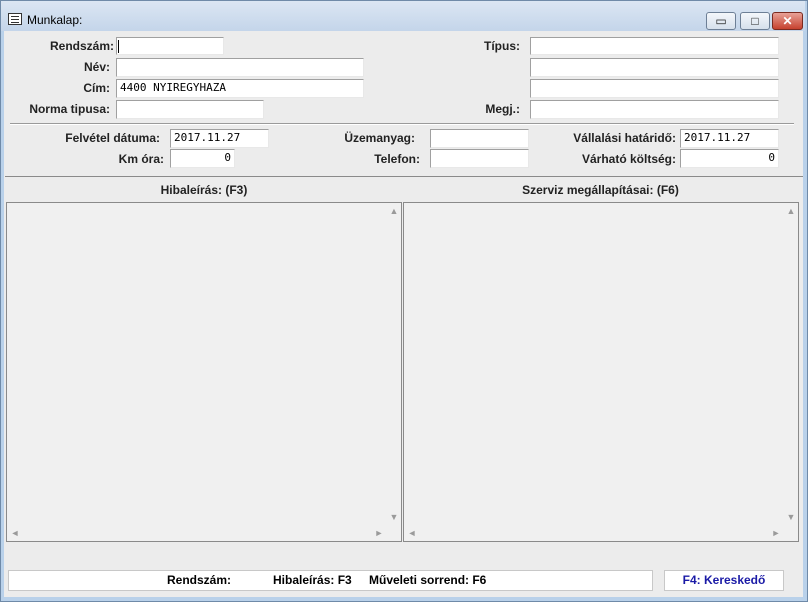 This screenshot has height=602, width=808. Describe the element at coordinates (729, 138) in the screenshot. I see `vallalasi-hatarido-input: 2017.11.27` at that location.